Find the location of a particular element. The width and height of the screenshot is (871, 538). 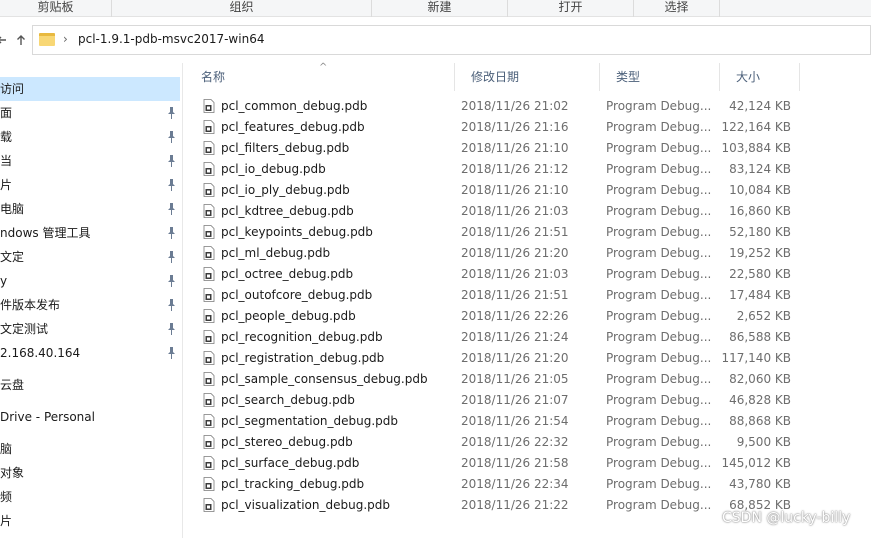

sidebar-item: 文定测试 is located at coordinates (90, 329).